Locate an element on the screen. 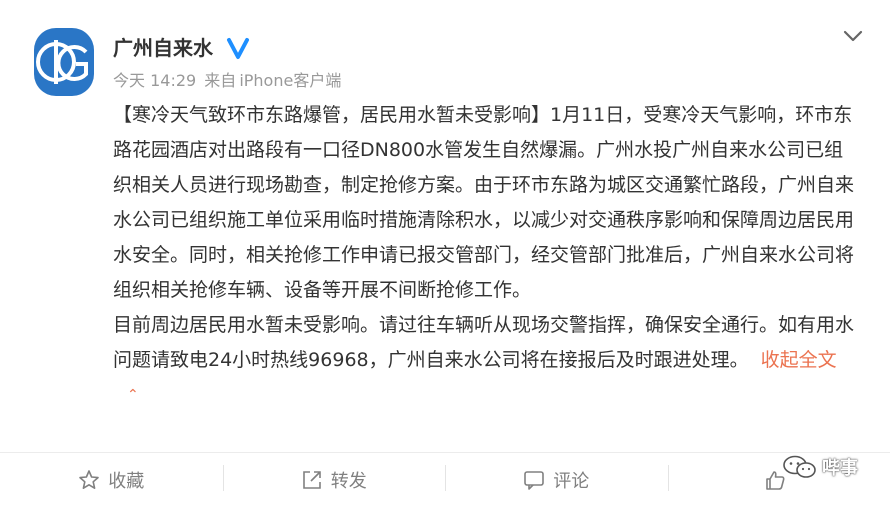 This screenshot has width=890, height=506. action-toolbar: 收藏 转发 评论 is located at coordinates (445, 479).